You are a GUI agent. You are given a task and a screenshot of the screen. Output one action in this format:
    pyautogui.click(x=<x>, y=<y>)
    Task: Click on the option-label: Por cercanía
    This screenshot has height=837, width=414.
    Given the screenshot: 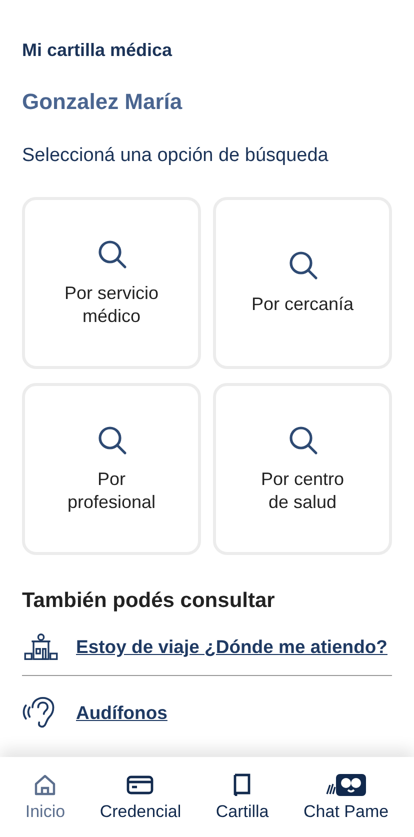 What is the action you would take?
    pyautogui.click(x=302, y=304)
    